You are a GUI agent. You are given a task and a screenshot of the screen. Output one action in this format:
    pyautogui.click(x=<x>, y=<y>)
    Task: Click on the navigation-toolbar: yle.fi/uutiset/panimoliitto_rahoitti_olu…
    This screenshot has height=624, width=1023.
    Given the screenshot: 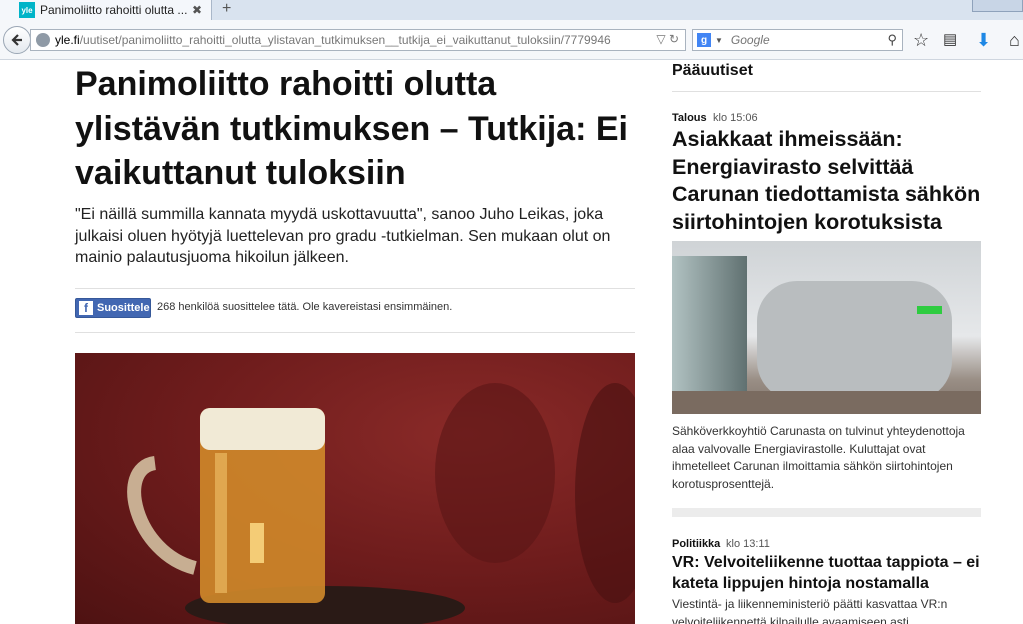 What is the action you would take?
    pyautogui.click(x=511, y=40)
    